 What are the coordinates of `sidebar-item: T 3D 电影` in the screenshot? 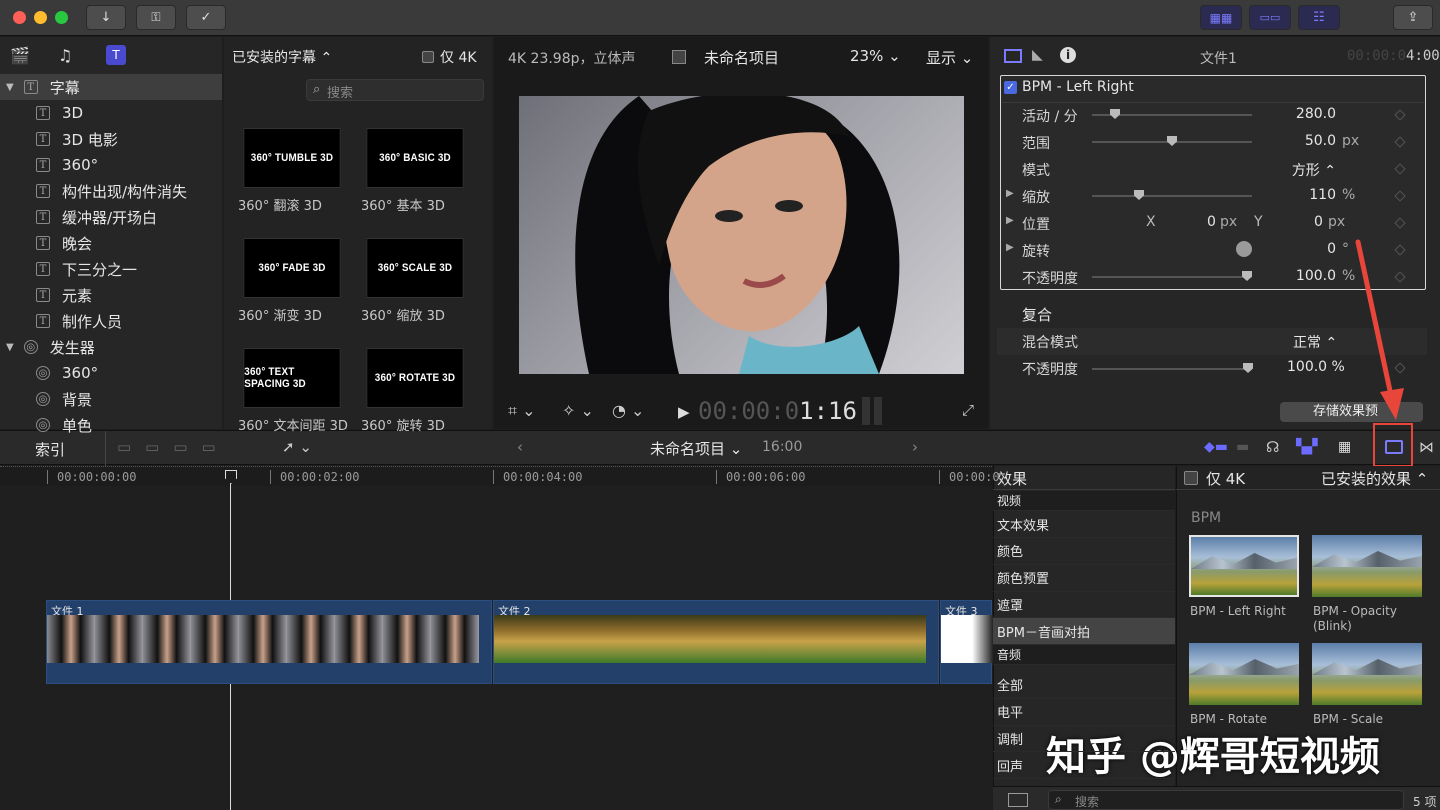 It's located at (111, 139).